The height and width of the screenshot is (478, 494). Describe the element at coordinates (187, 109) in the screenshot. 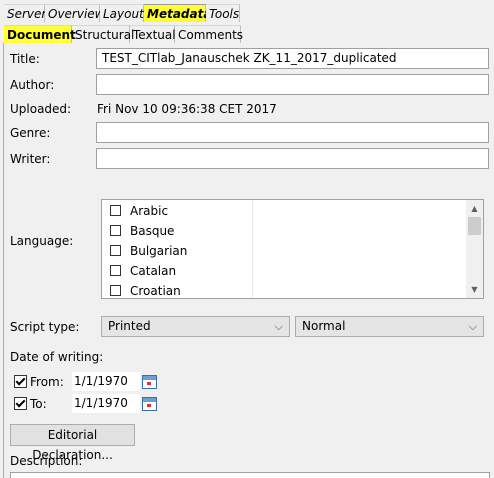

I see `uploaded-value: Fri Nov 10 09:36:38 CET 2017` at that location.